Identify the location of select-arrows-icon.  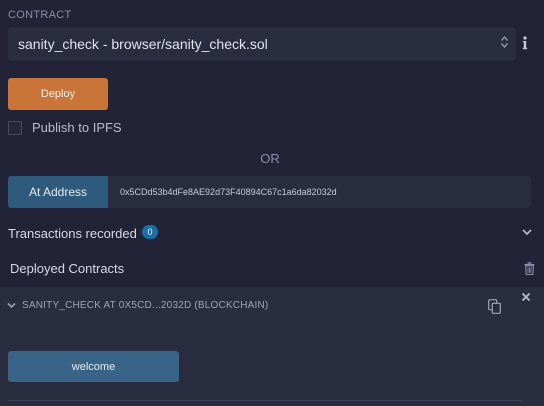
(504, 42).